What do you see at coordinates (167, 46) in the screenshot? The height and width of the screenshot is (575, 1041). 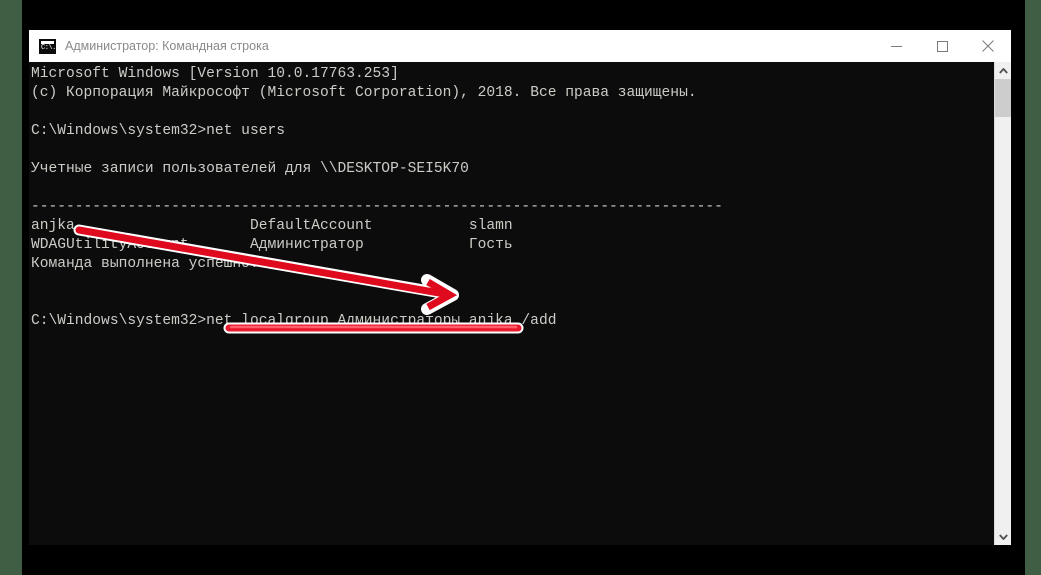 I see `window-title: Администратор: Командная строка` at bounding box center [167, 46].